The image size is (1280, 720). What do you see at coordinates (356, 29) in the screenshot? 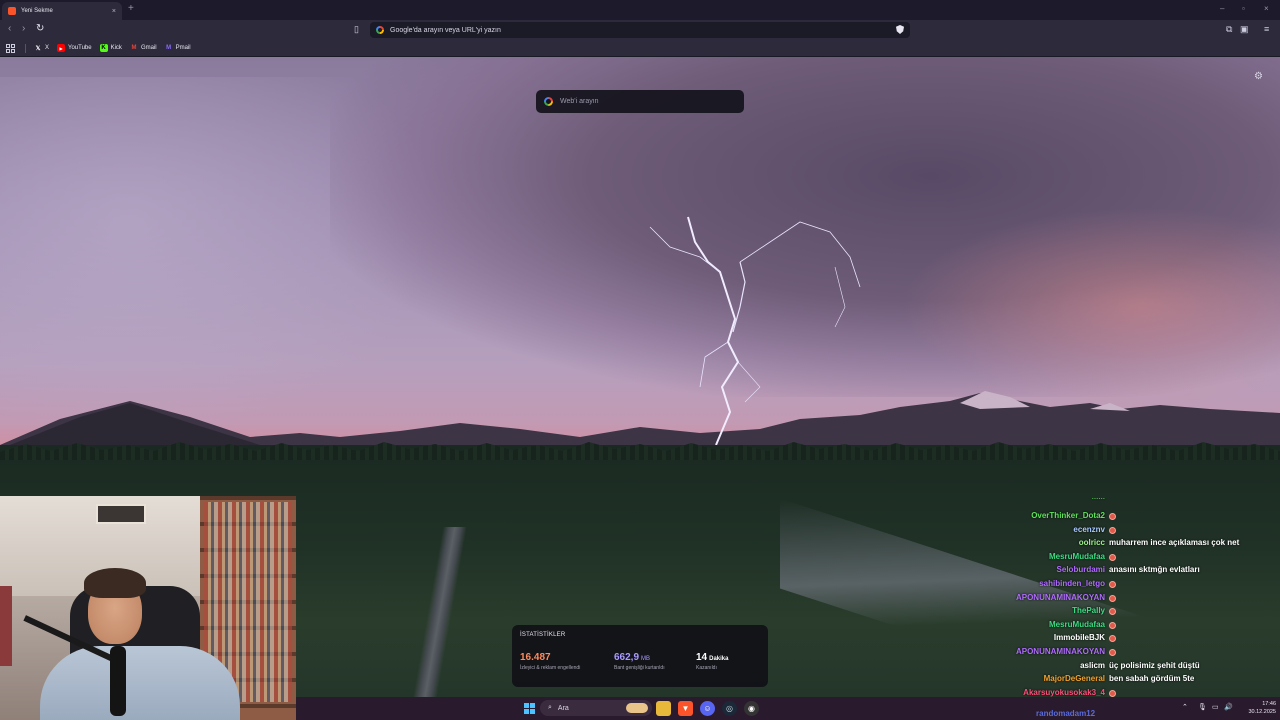
I see `bookmark-page-icon: ▯` at bounding box center [356, 29].